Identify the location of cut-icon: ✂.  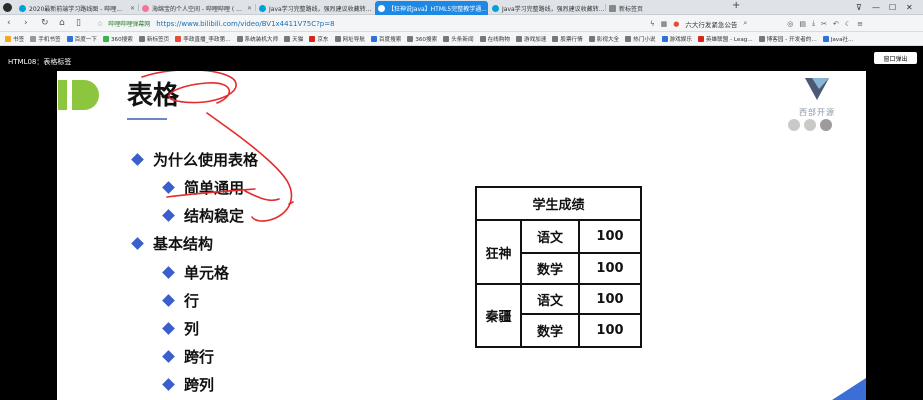
(824, 24).